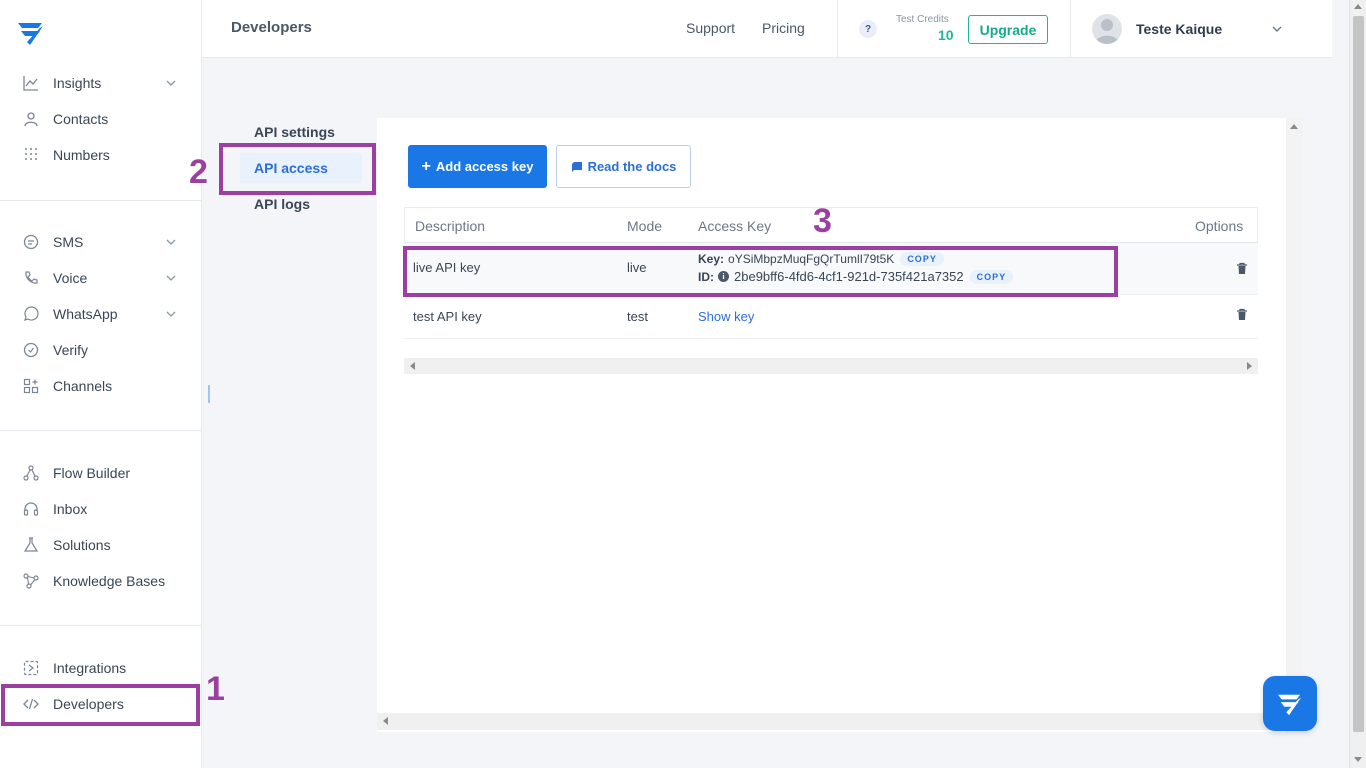 Image resolution: width=1366 pixels, height=768 pixels. I want to click on copy-key-button: COPY, so click(922, 259).